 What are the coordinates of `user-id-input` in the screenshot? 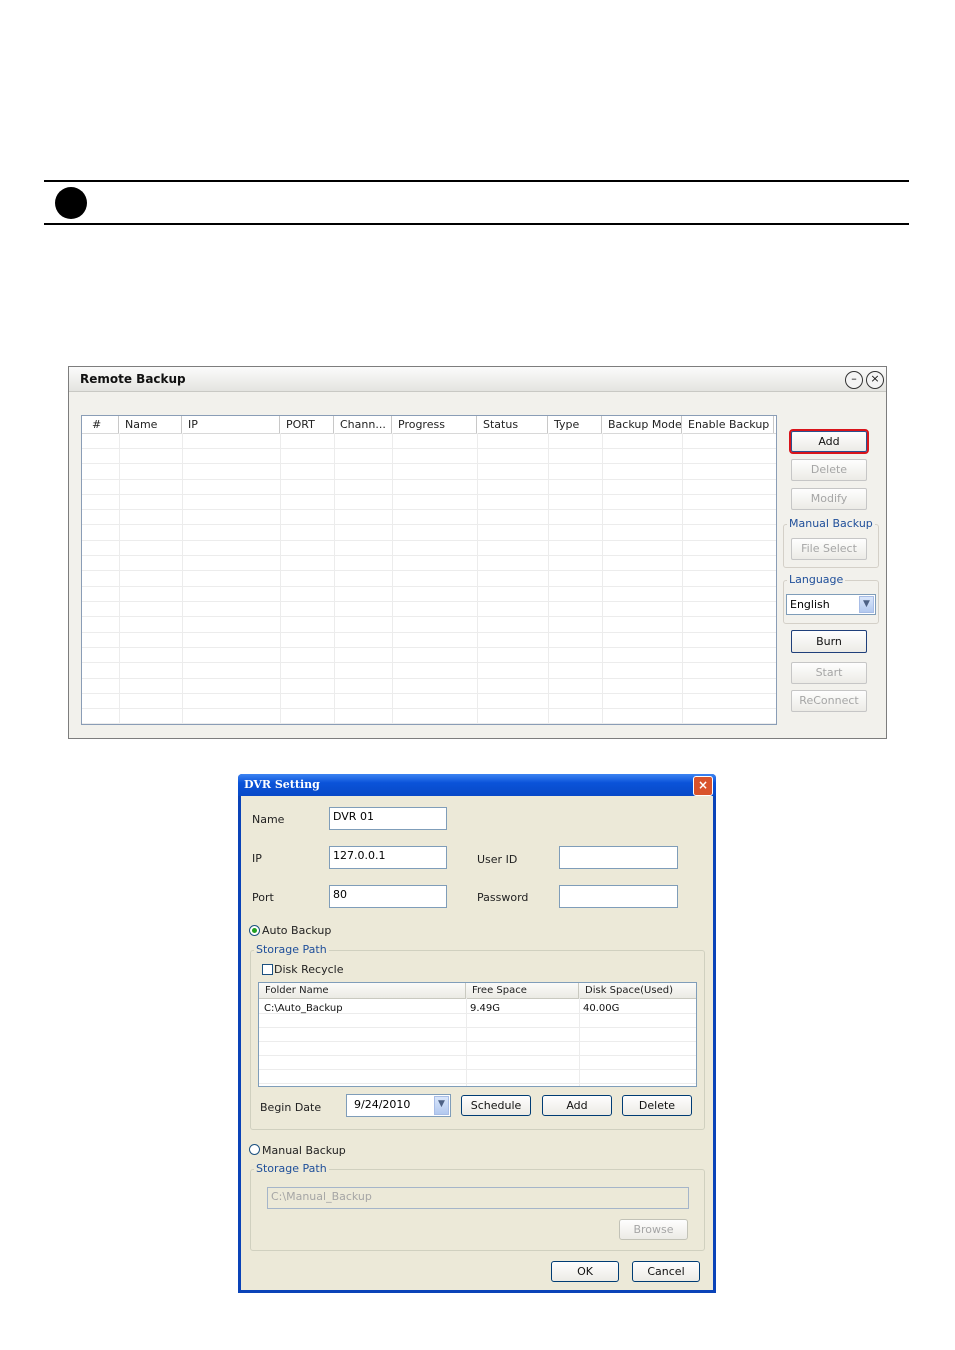 It's located at (618, 857).